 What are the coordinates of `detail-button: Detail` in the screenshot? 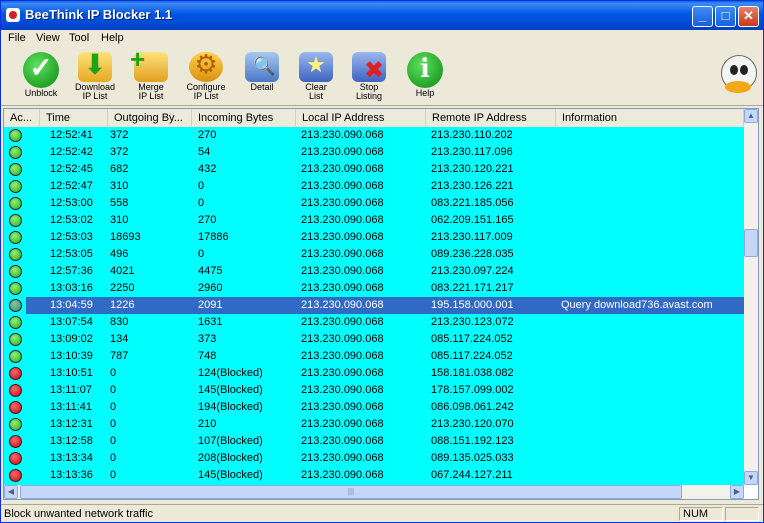 It's located at (262, 78).